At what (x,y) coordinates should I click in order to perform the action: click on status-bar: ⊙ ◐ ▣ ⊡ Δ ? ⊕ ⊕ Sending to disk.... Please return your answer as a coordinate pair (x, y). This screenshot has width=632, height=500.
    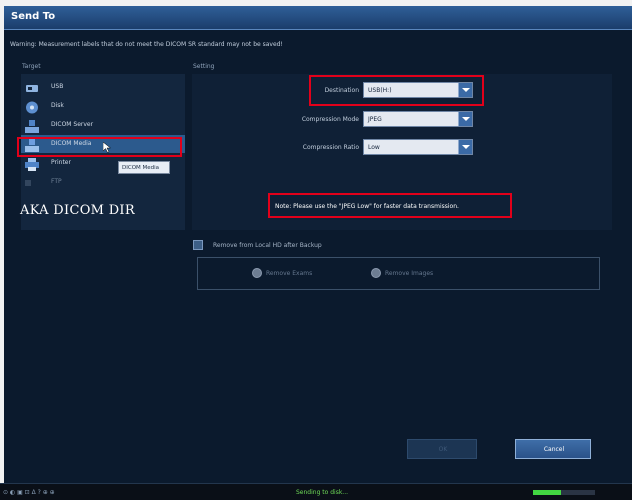
    Looking at the image, I should click on (316, 491).